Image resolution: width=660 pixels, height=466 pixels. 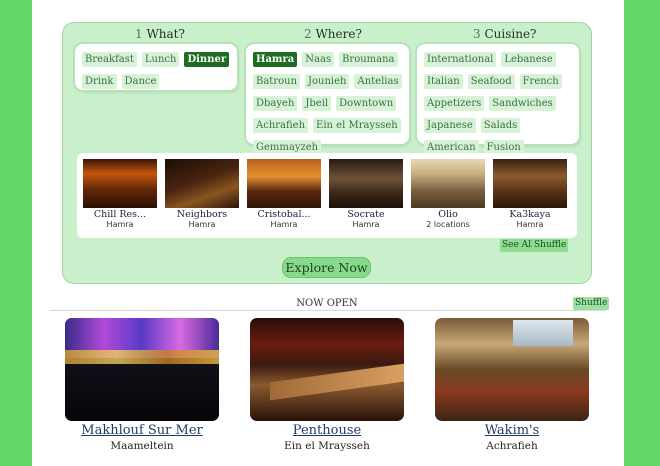 I want to click on result-item: Ka3kaya Hamra, so click(x=530, y=194).